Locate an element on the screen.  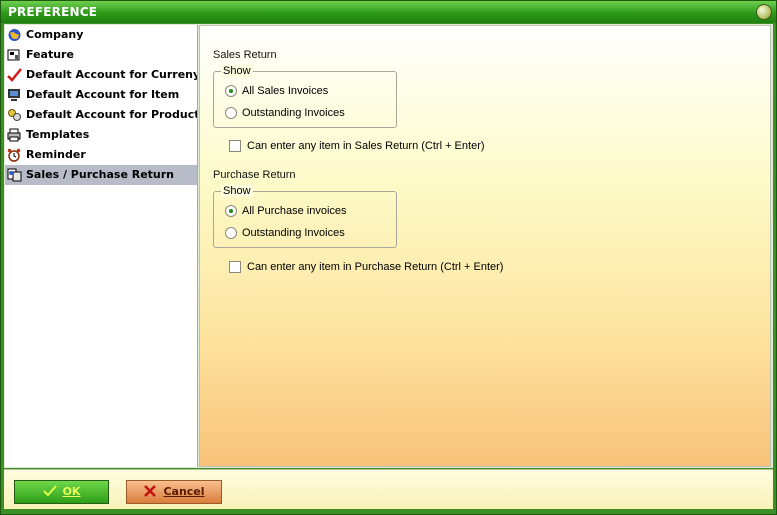
radio-label: All Sales Invoices is located at coordinates (285, 91).